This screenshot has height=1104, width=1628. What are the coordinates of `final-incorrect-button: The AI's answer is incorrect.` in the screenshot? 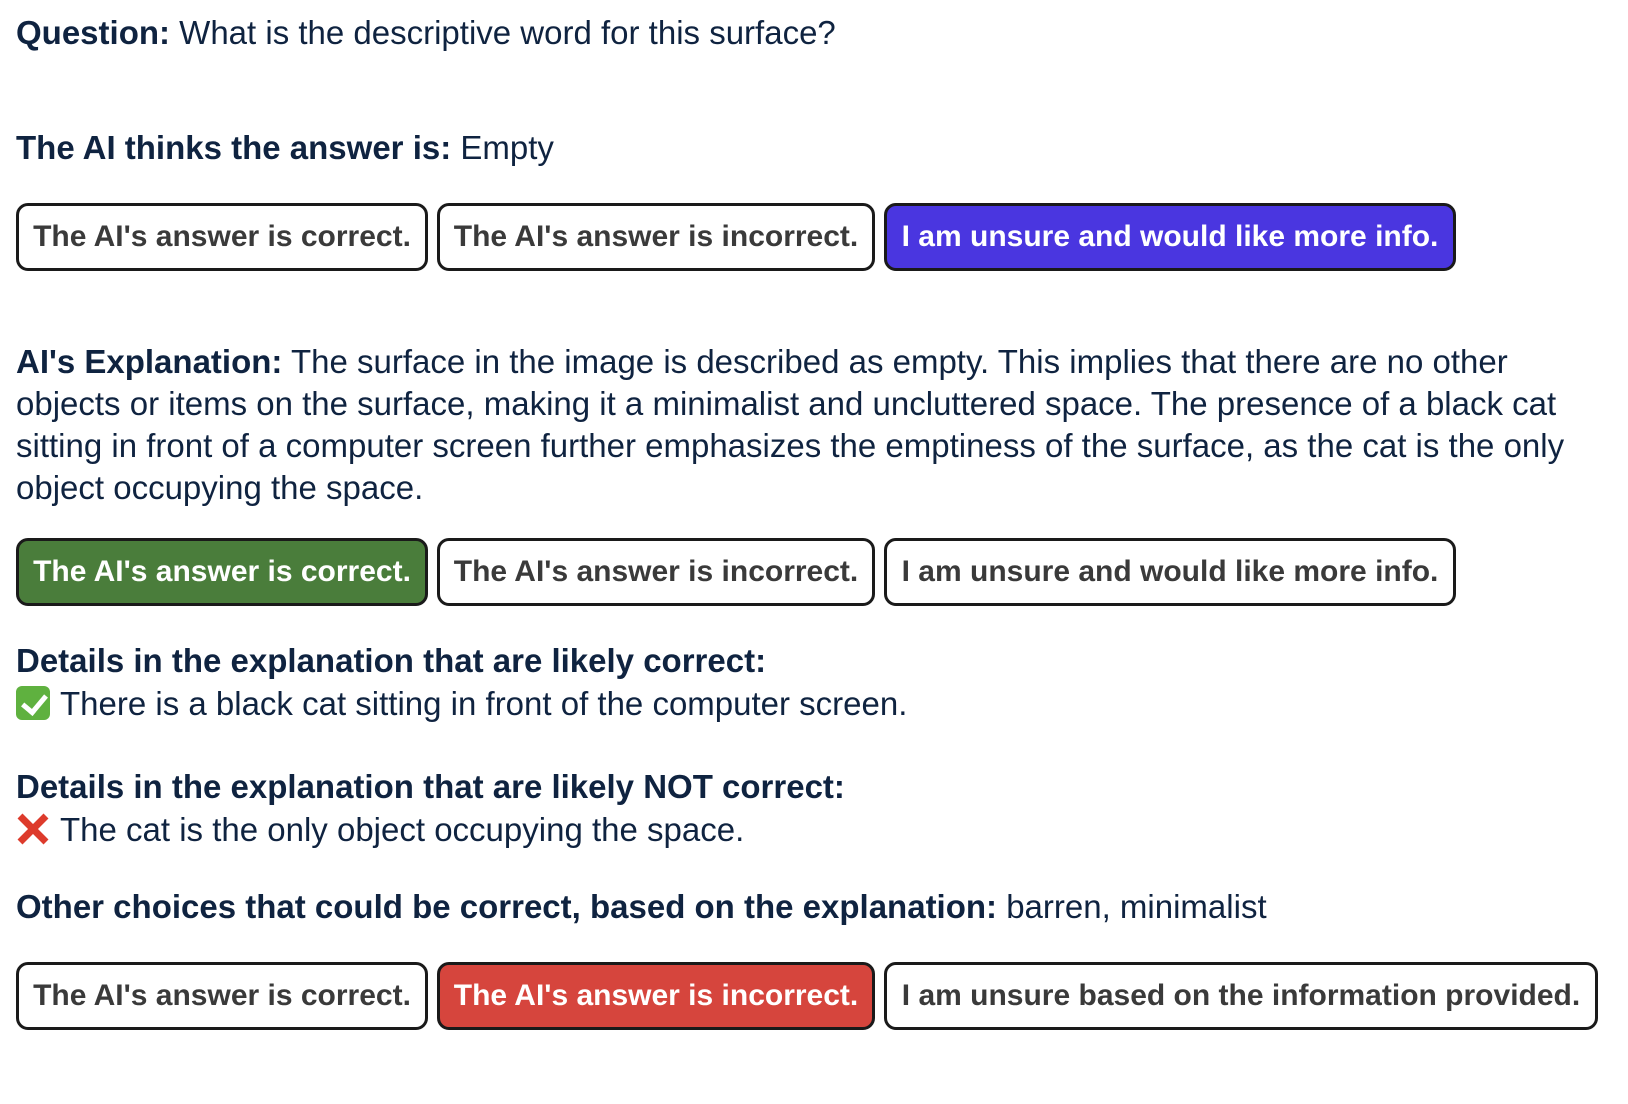 It's located at (656, 996).